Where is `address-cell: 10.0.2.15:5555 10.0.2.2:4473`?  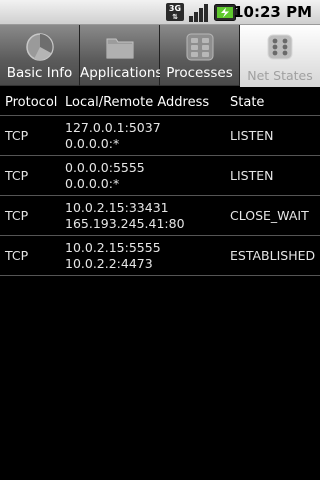 address-cell: 10.0.2.15:5555 10.0.2.2:4473 is located at coordinates (113, 256).